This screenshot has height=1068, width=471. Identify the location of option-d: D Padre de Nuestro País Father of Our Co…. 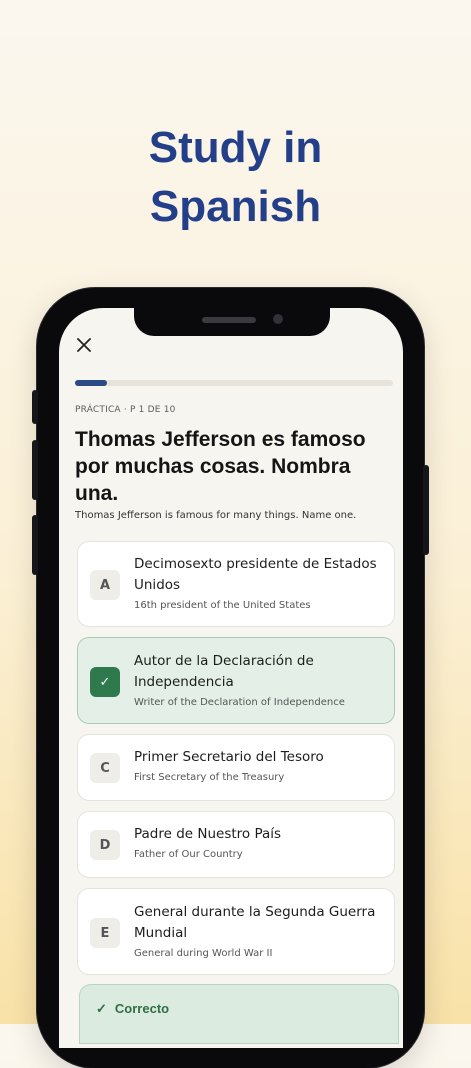
(236, 844).